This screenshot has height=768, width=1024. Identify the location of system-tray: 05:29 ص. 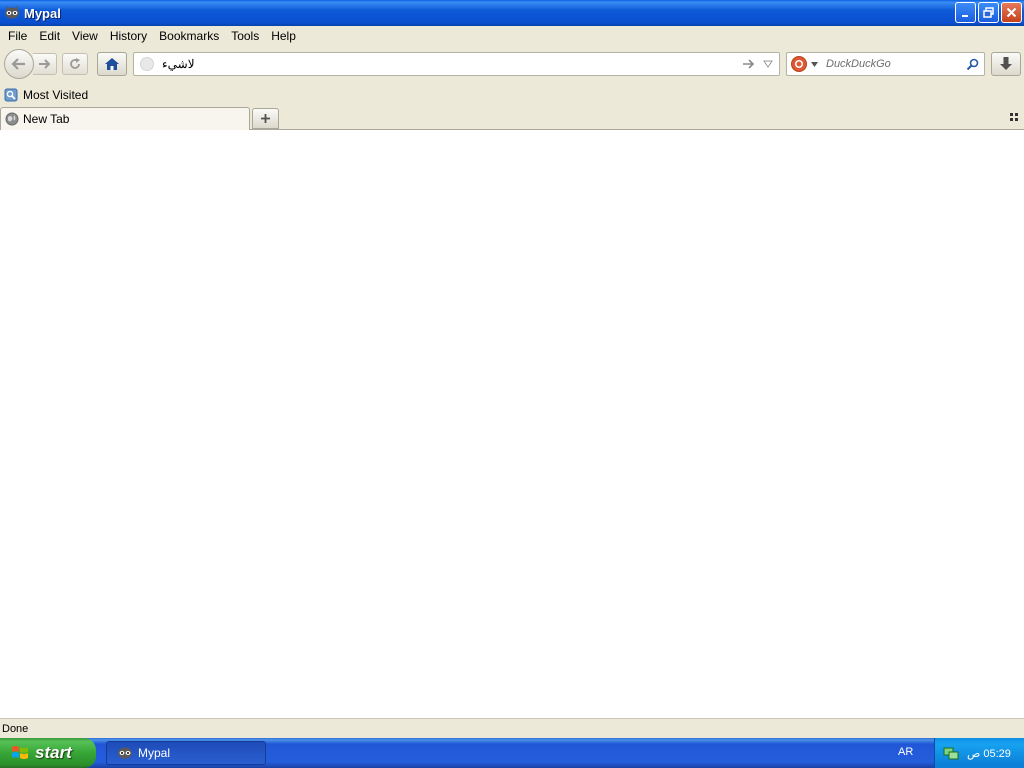
(979, 753).